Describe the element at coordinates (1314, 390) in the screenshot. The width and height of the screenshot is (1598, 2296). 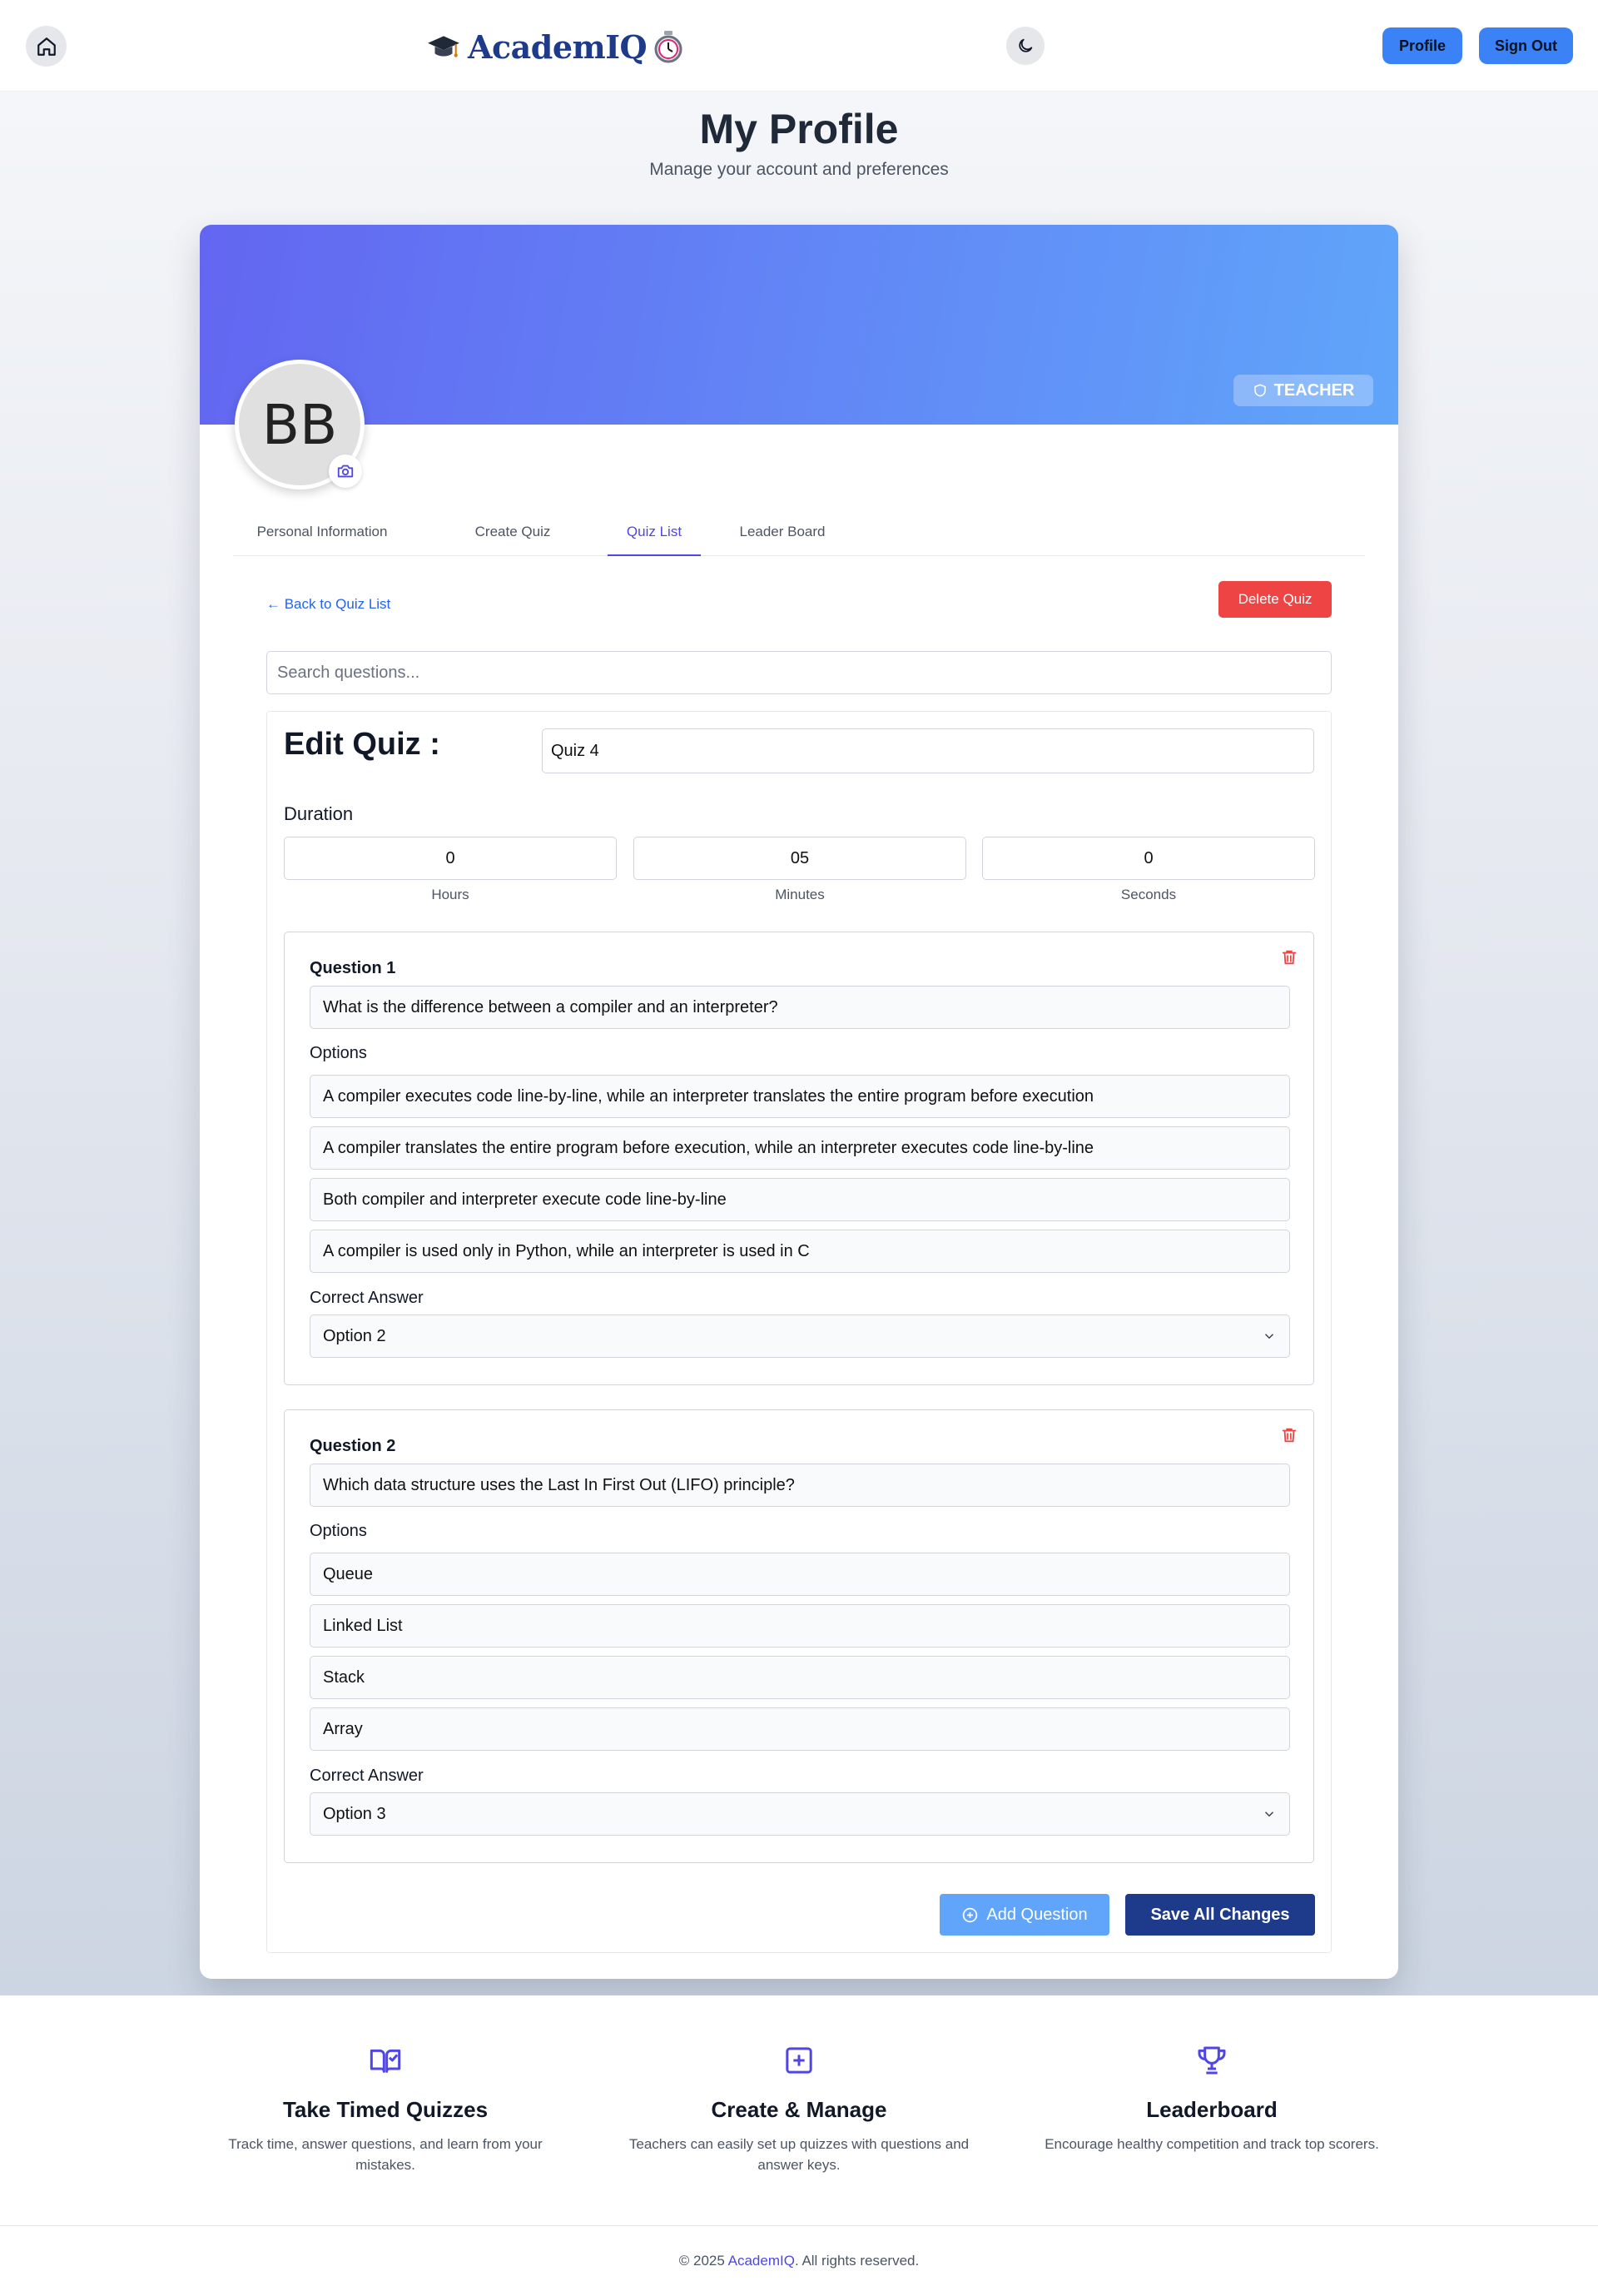
I see `role-label: TEACHER` at that location.